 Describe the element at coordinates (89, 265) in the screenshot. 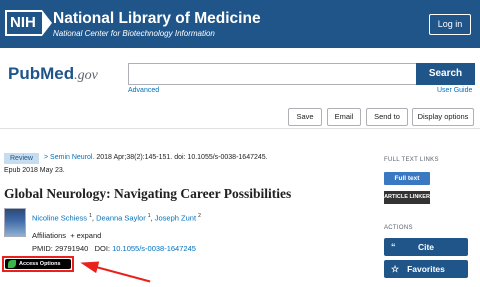

I see `annotation-arrow-head` at that location.